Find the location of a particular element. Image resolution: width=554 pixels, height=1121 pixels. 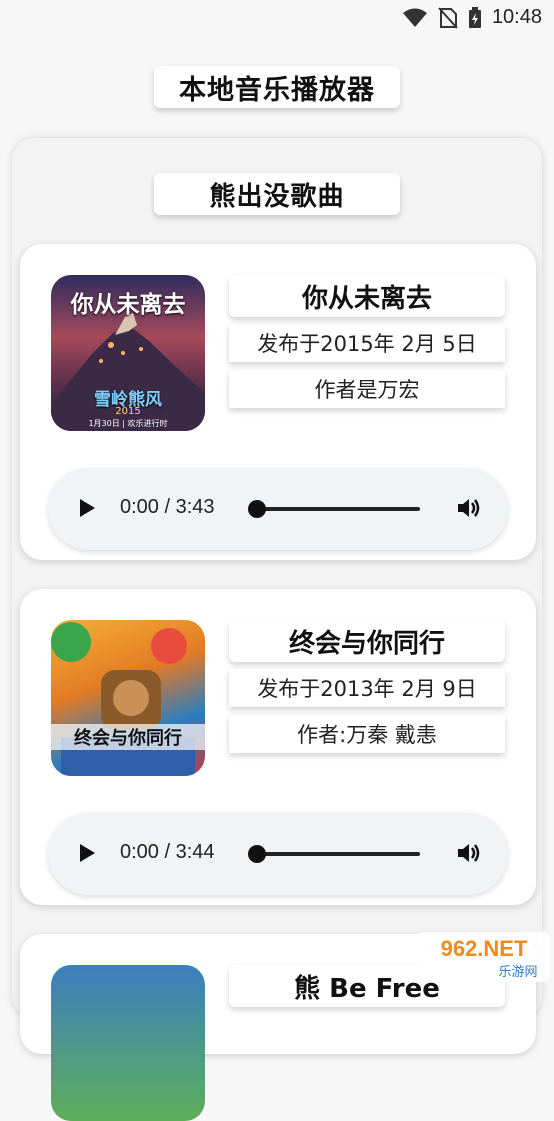

author-line: 作者是万宏 is located at coordinates (367, 389).